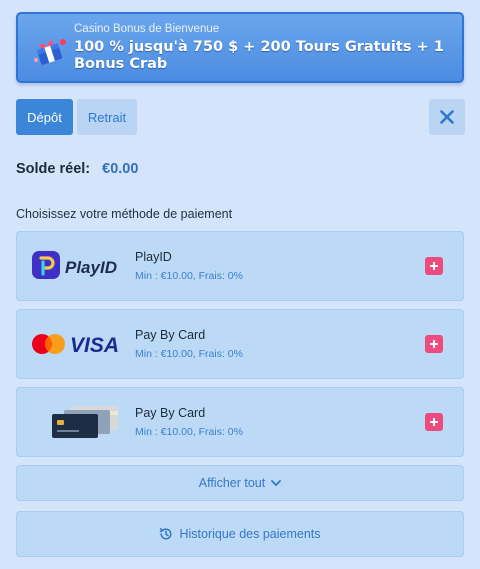 This screenshot has height=569, width=480. Describe the element at coordinates (107, 117) in the screenshot. I see `tab-retrait: Retrait` at that location.